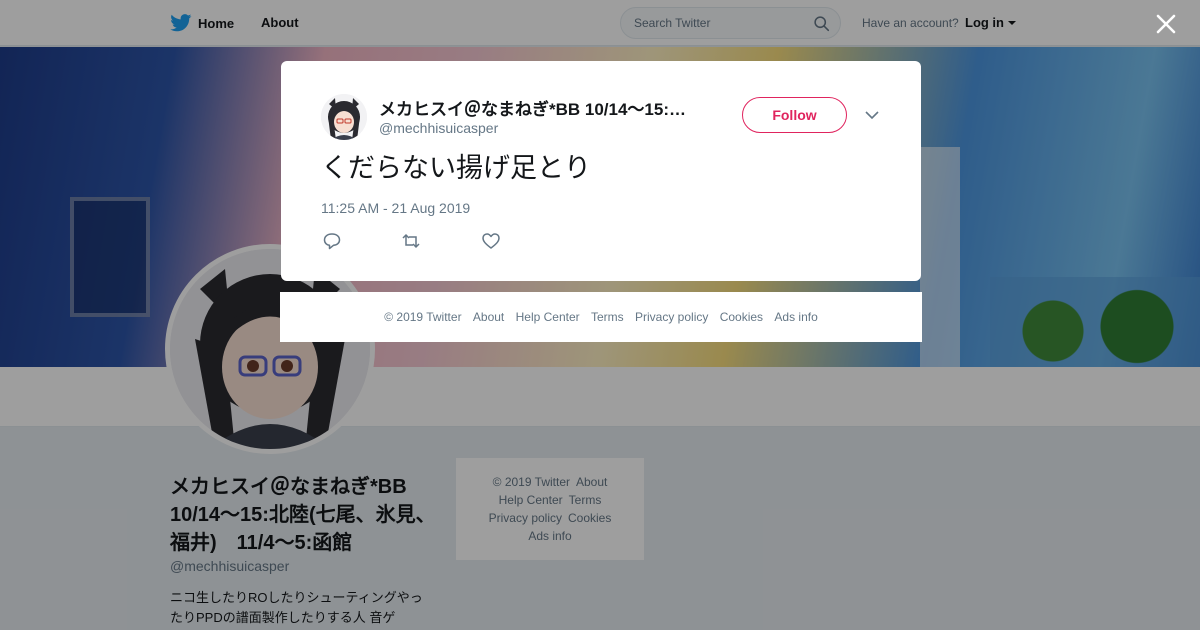 The height and width of the screenshot is (630, 1200). I want to click on modal-footer-ads-link: Ads info, so click(795, 317).